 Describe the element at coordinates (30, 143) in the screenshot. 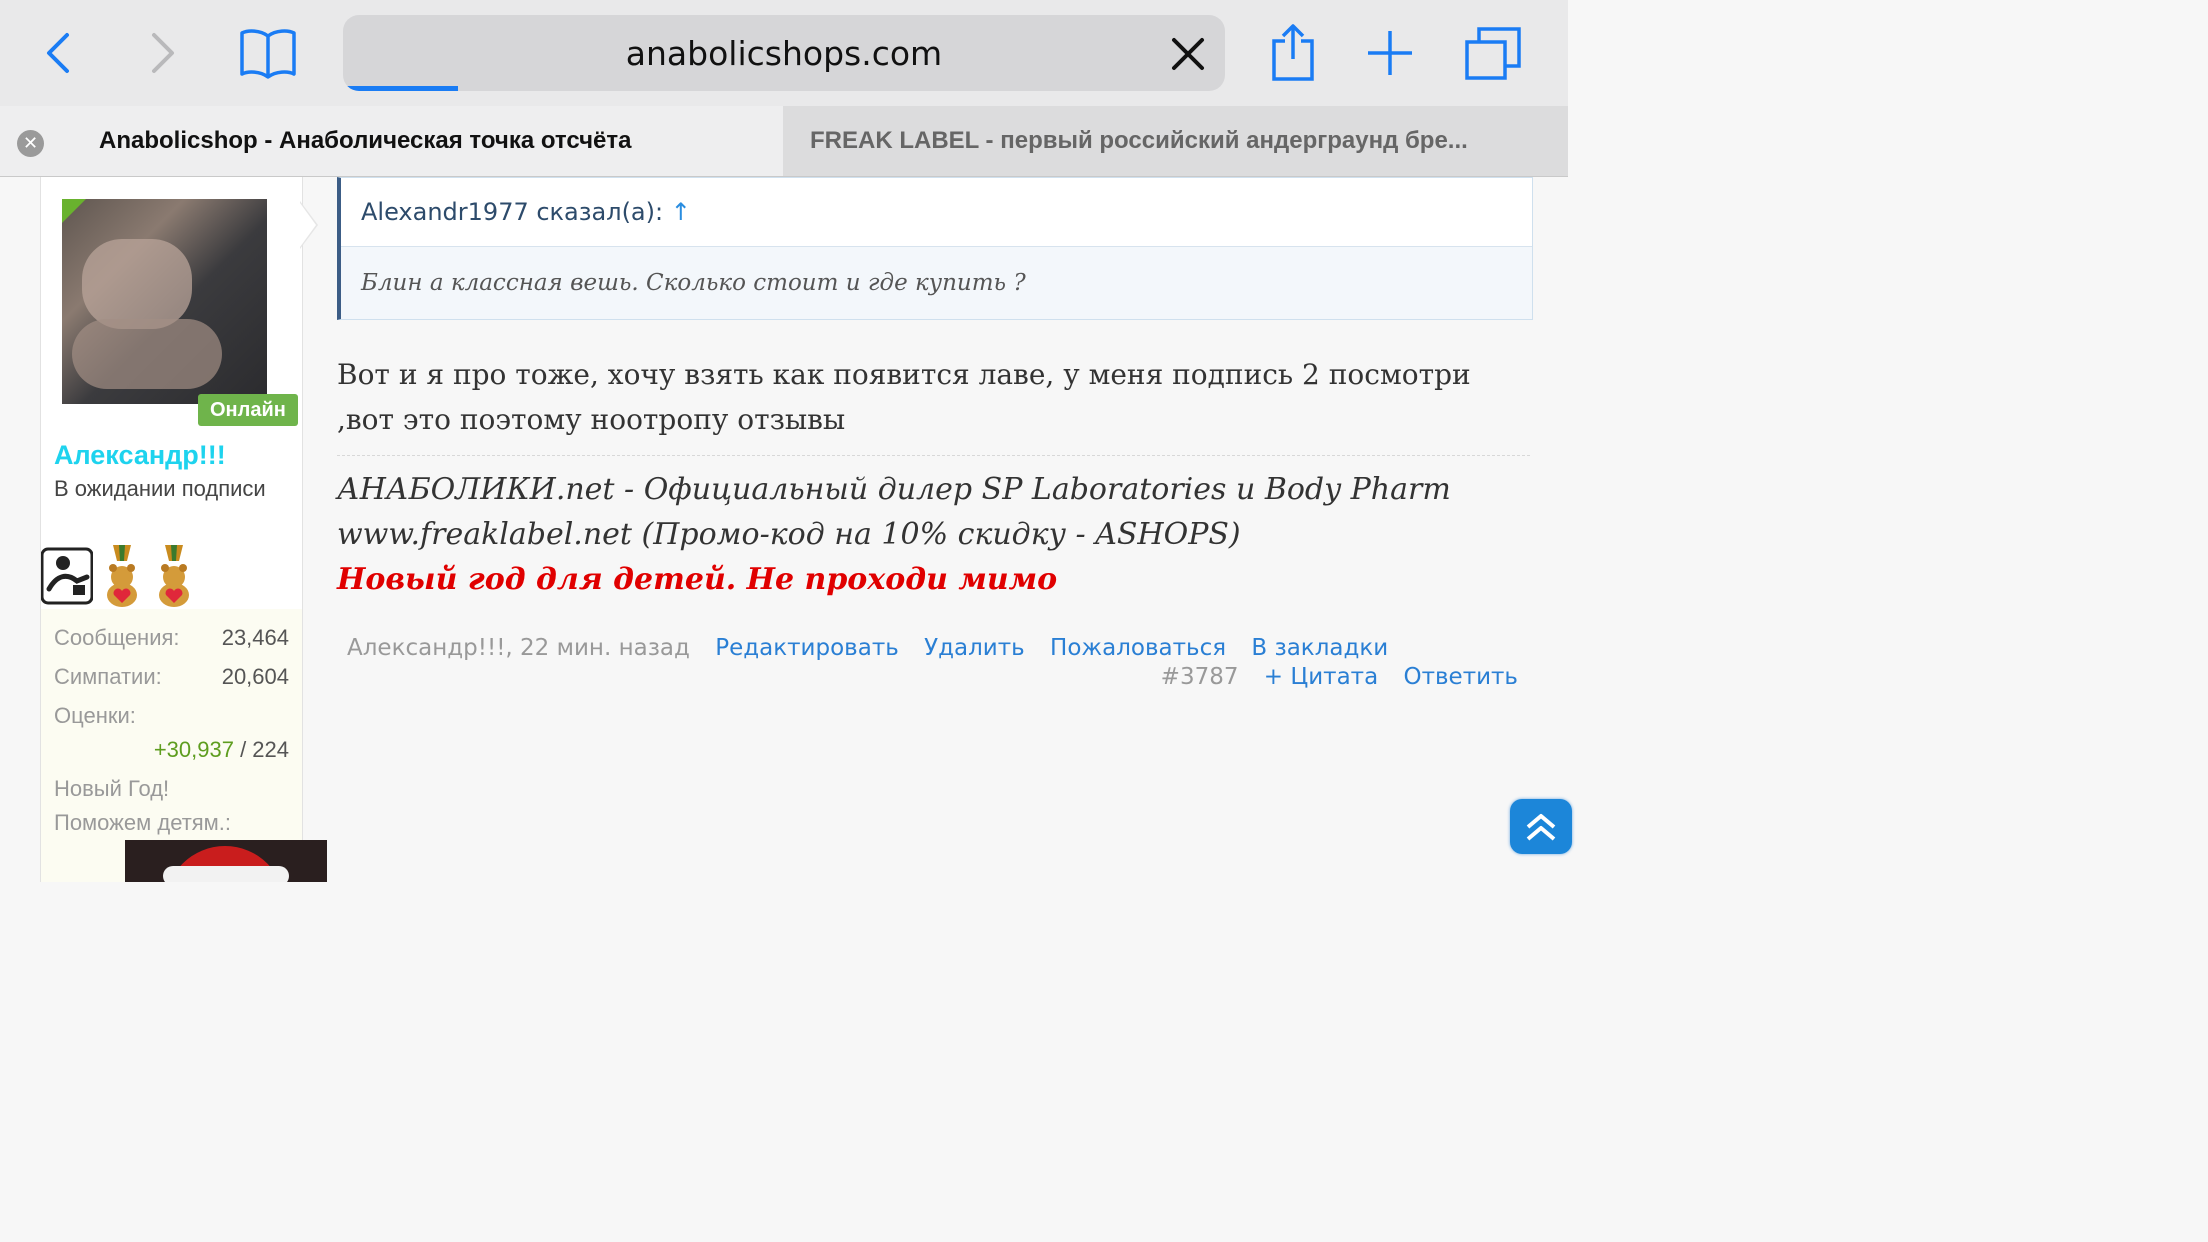

I see `close-icon: ✕` at that location.